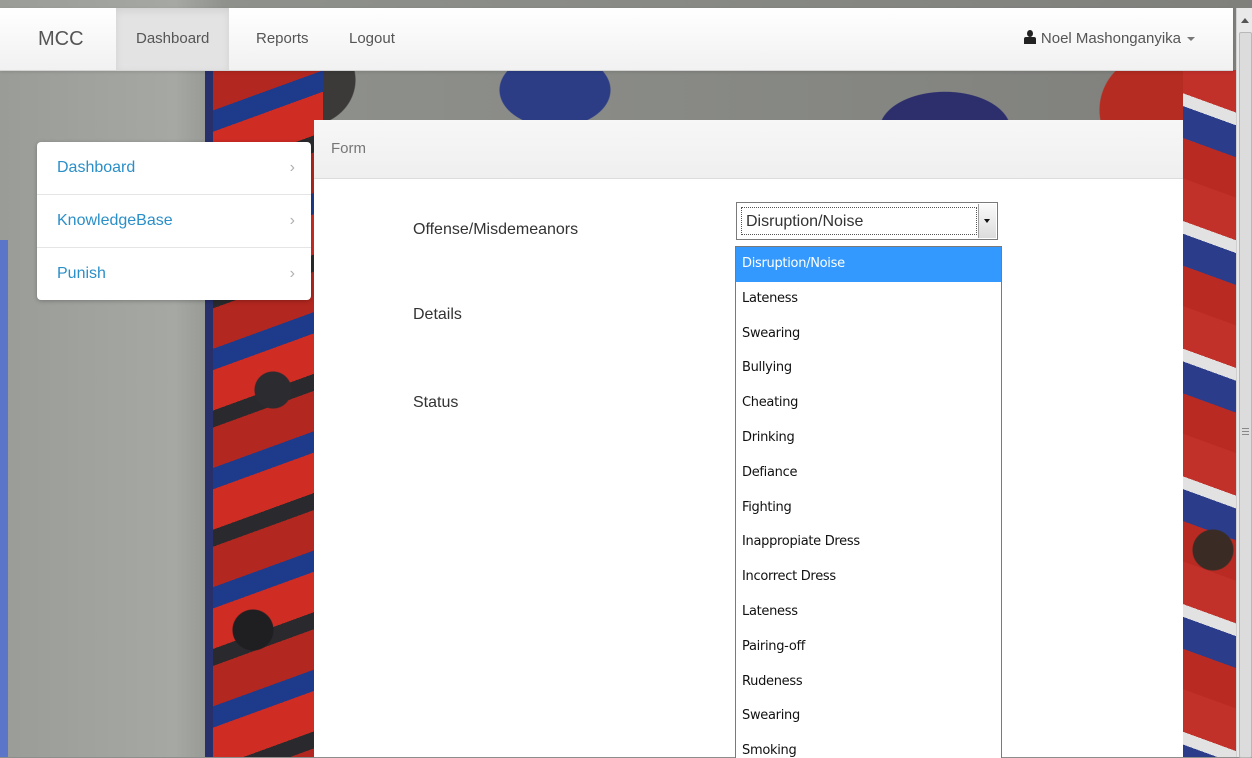  Describe the element at coordinates (868, 473) in the screenshot. I see `dropdown-option: Defiance` at that location.